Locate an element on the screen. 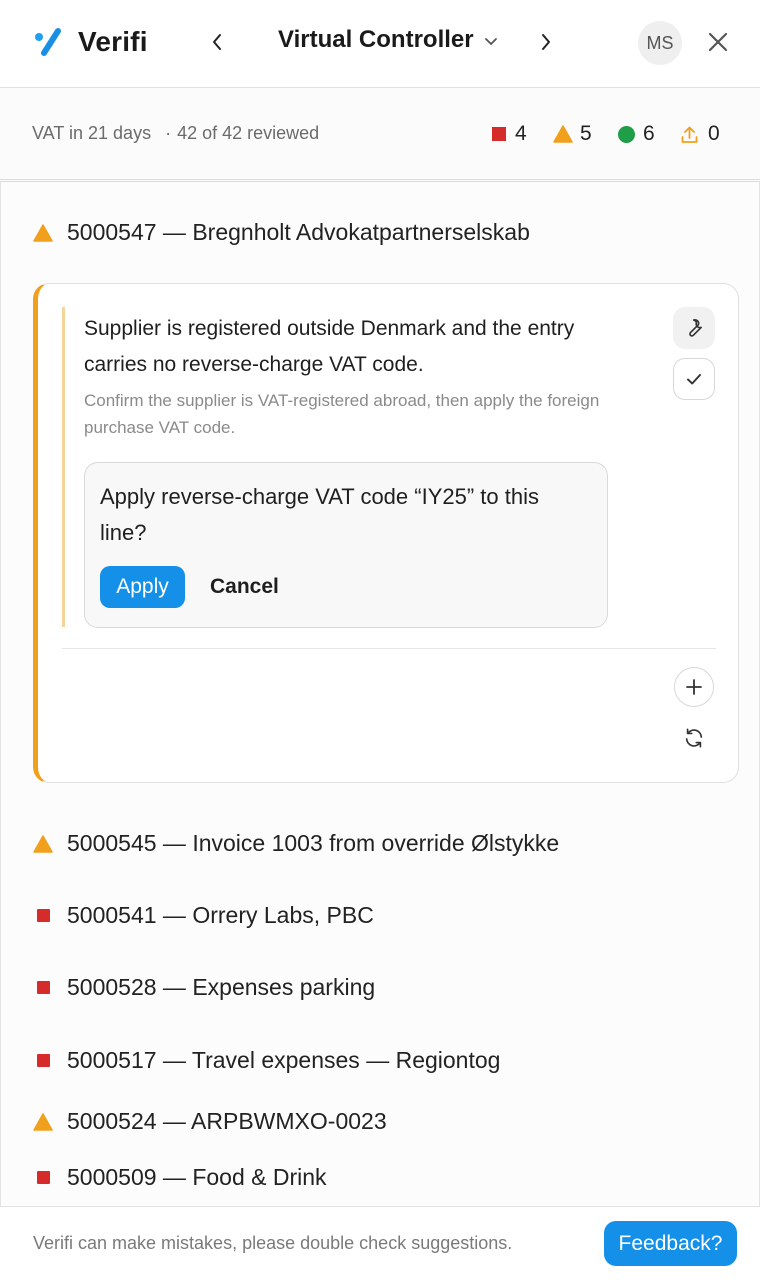 The image size is (760, 1280). list-item-label: 5000541 — Orrery Labs, PBC is located at coordinates (220, 915).